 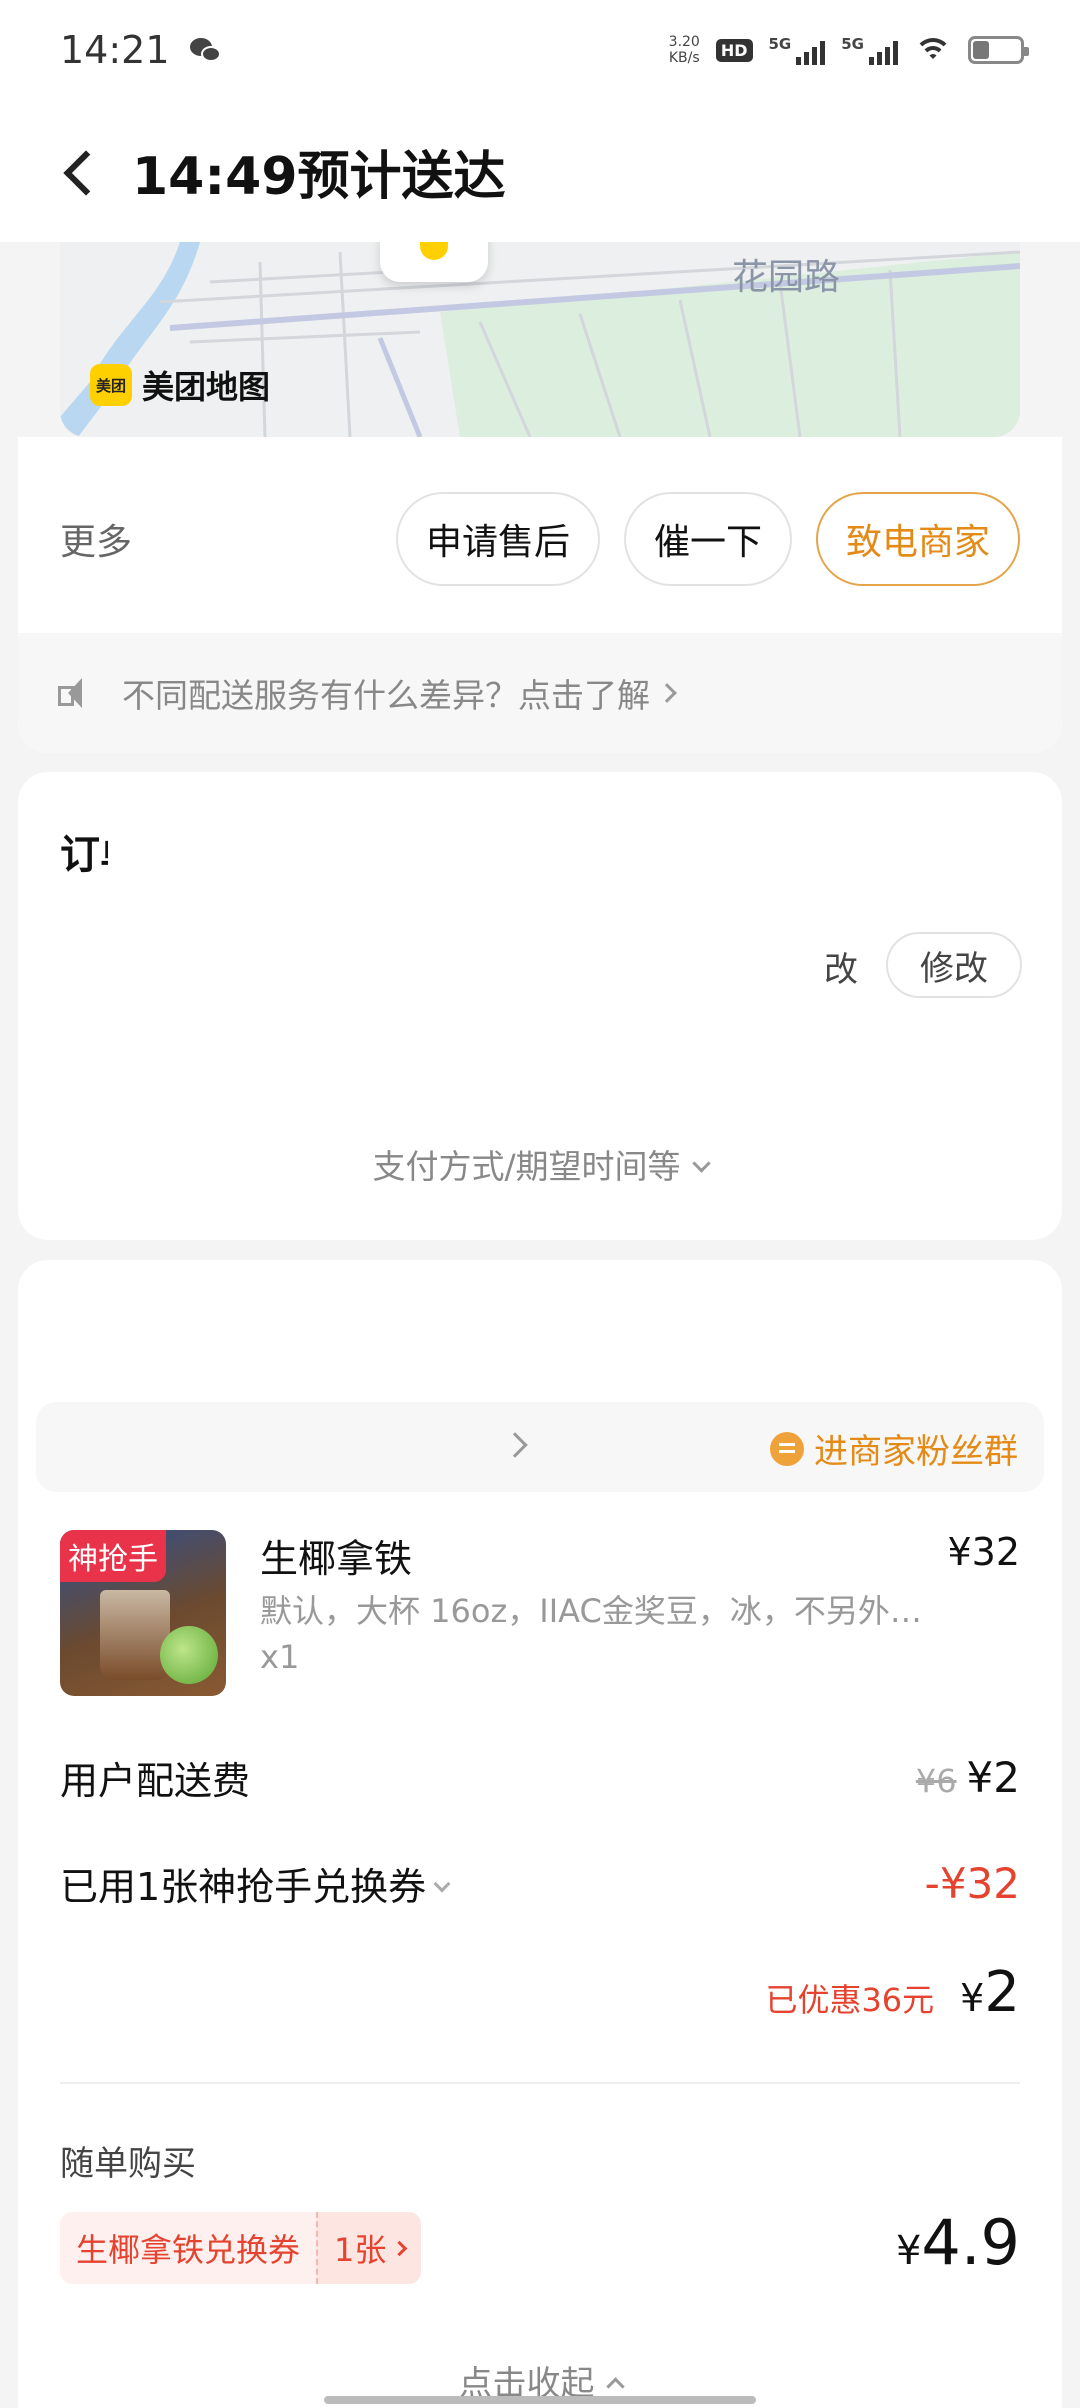 I want to click on divider, so click(x=540, y=2083).